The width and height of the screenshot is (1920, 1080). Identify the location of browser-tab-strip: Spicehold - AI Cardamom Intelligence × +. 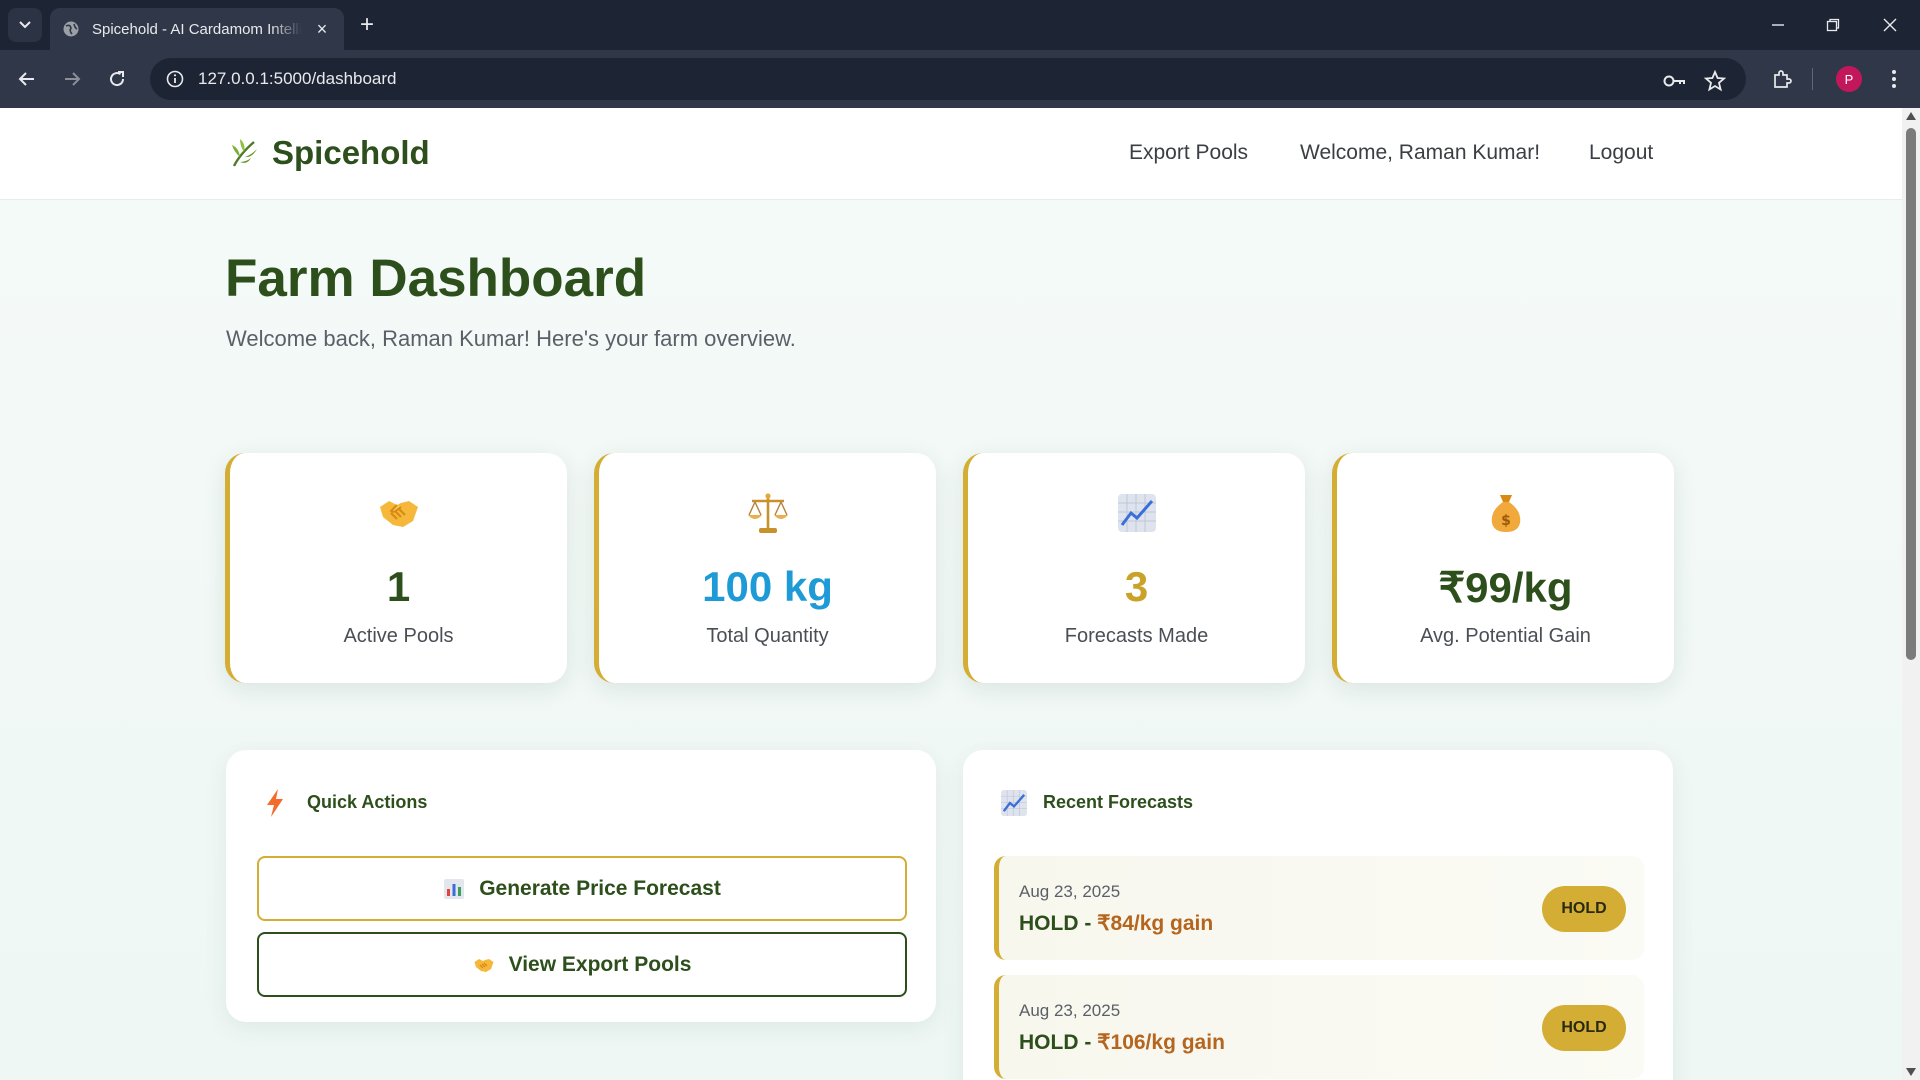
(960, 25).